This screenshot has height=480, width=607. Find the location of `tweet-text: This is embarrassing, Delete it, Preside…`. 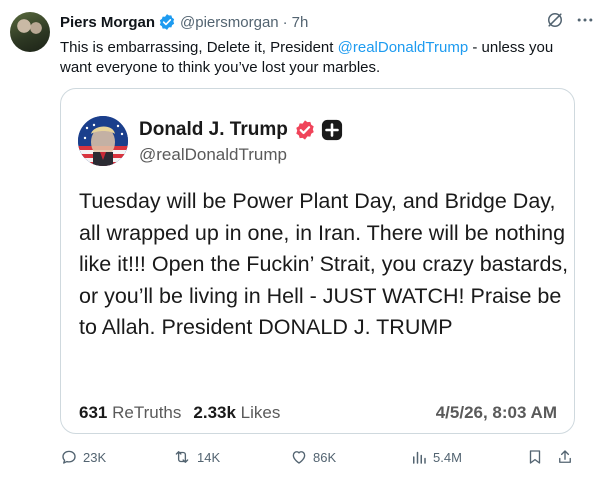

tweet-text: This is embarrassing, Delete it, Preside… is located at coordinates (320, 58).